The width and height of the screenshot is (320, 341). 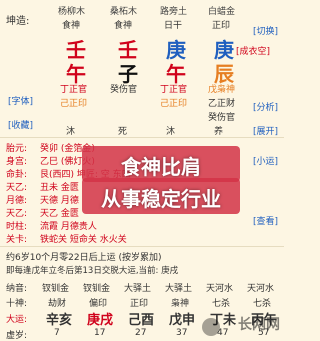 What do you see at coordinates (265, 220) in the screenshot?
I see `view-button: [查看]` at bounding box center [265, 220].